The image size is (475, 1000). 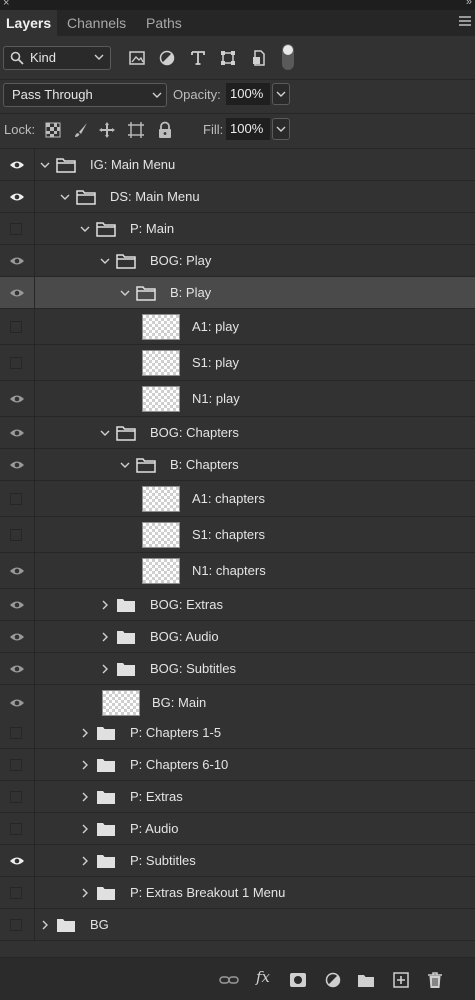 What do you see at coordinates (137, 58) in the screenshot?
I see `image-filter-icon` at bounding box center [137, 58].